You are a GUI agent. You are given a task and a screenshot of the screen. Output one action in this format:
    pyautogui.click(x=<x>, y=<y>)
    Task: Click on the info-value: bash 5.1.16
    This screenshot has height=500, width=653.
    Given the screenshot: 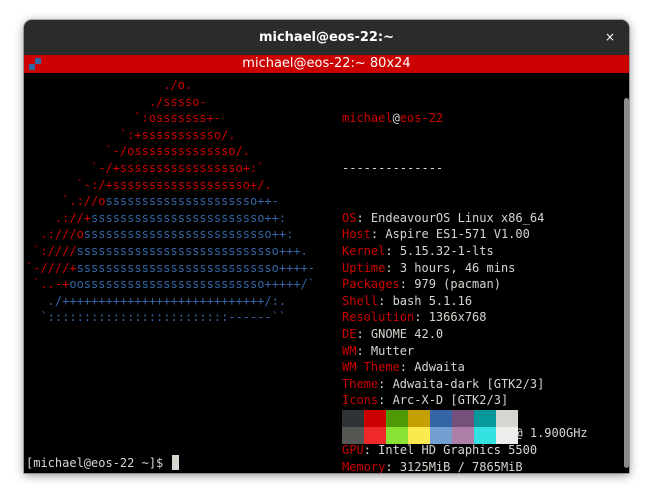 What is the action you would take?
    pyautogui.click(x=432, y=300)
    